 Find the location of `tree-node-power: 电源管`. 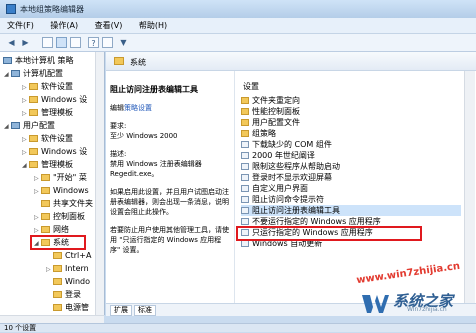

tree-node-power: 电源管 is located at coordinates (67, 307).